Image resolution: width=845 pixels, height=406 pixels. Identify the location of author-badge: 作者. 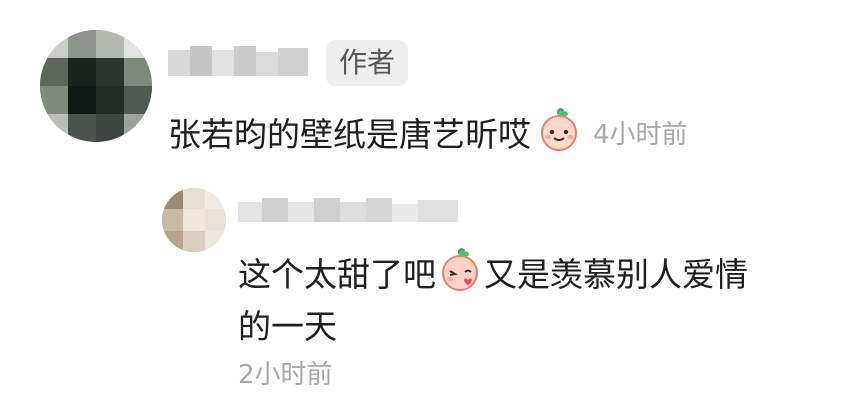
(367, 63).